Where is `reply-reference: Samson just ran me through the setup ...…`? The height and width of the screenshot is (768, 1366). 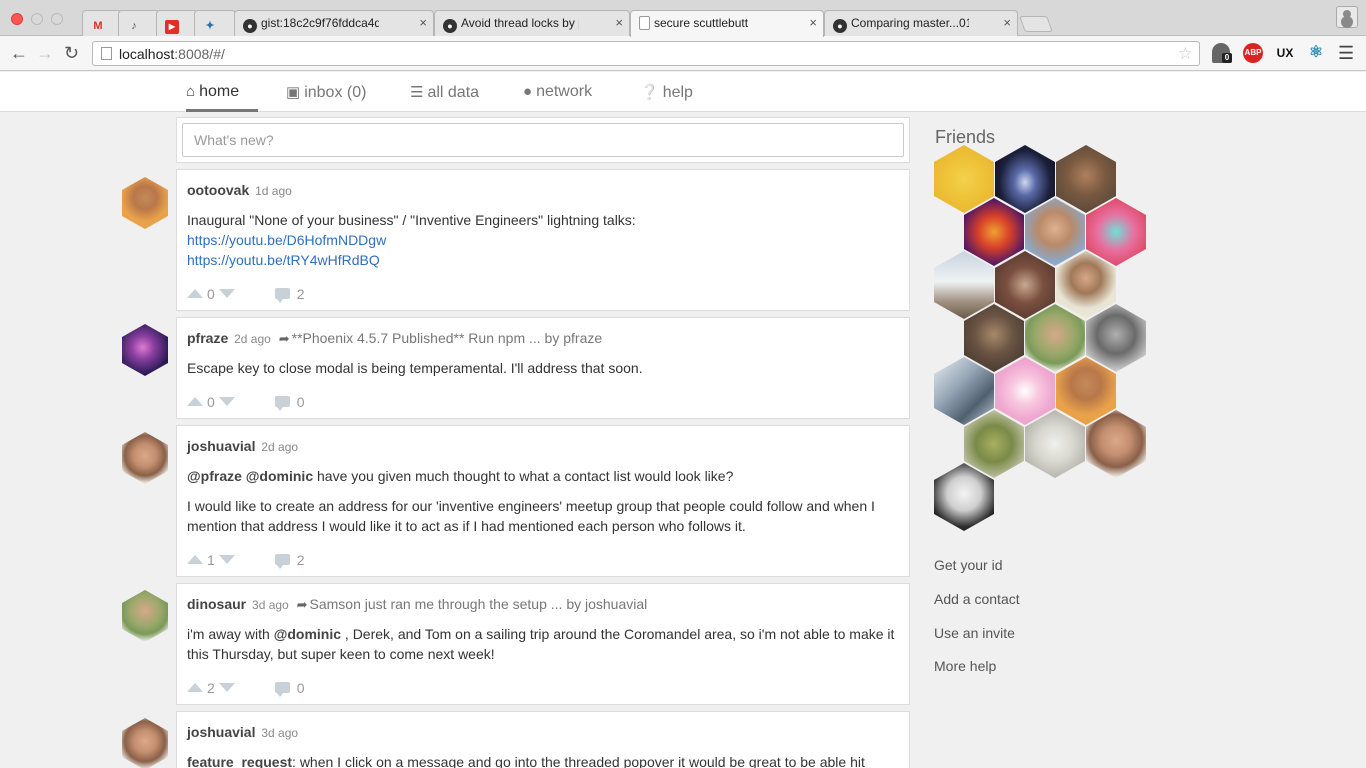
reply-reference: Samson just ran me through the setup ...… is located at coordinates (479, 604).